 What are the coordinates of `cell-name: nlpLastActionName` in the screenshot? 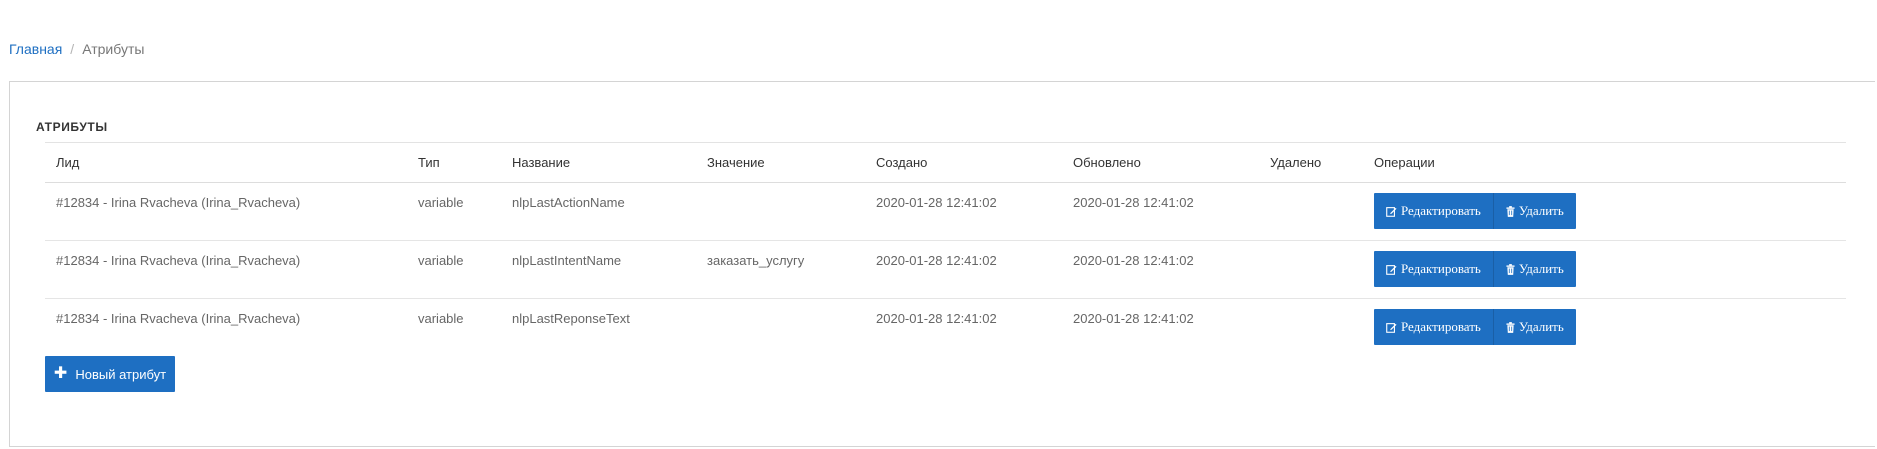 It's located at (568, 202).